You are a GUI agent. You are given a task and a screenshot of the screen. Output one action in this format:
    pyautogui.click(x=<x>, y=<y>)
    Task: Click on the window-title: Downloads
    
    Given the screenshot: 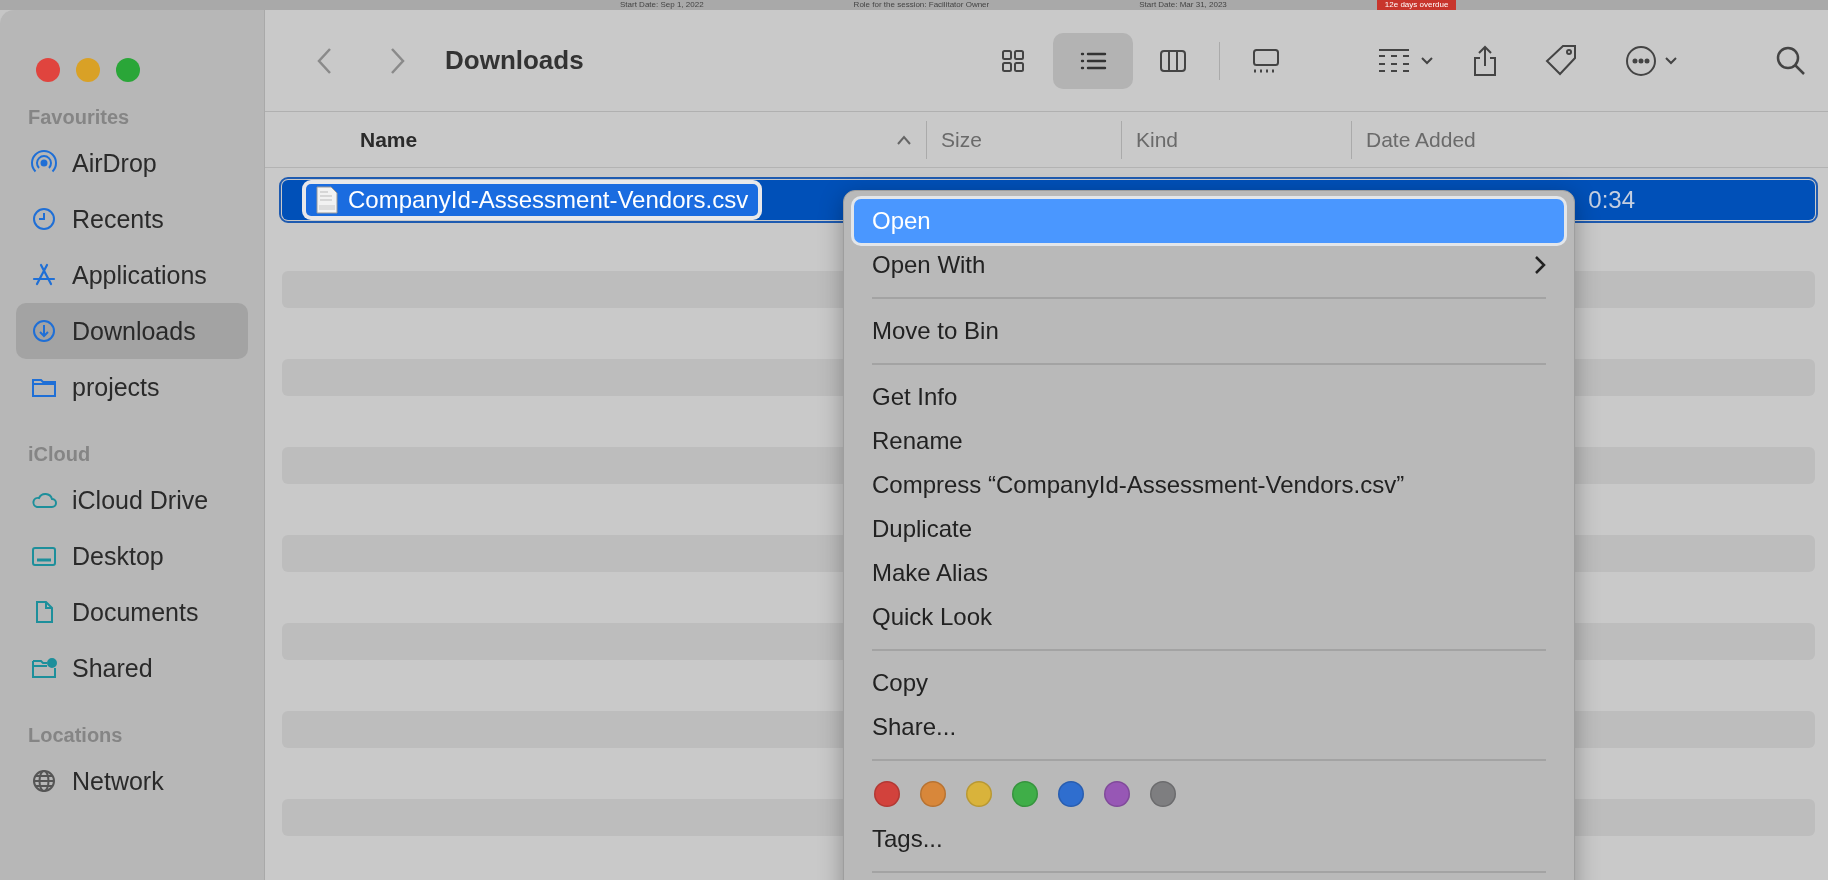 What is the action you would take?
    pyautogui.click(x=514, y=61)
    